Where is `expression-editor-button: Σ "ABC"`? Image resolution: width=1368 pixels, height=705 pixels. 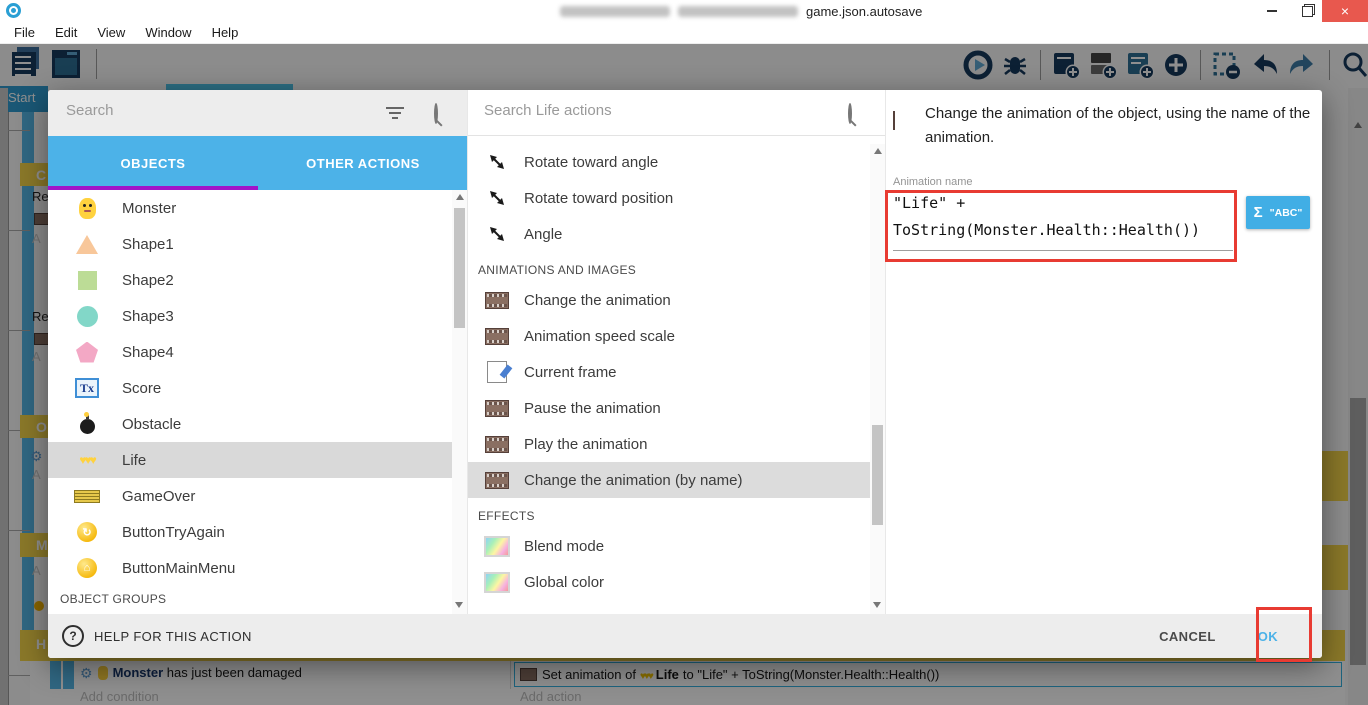
expression-editor-button: Σ "ABC" is located at coordinates (1278, 212).